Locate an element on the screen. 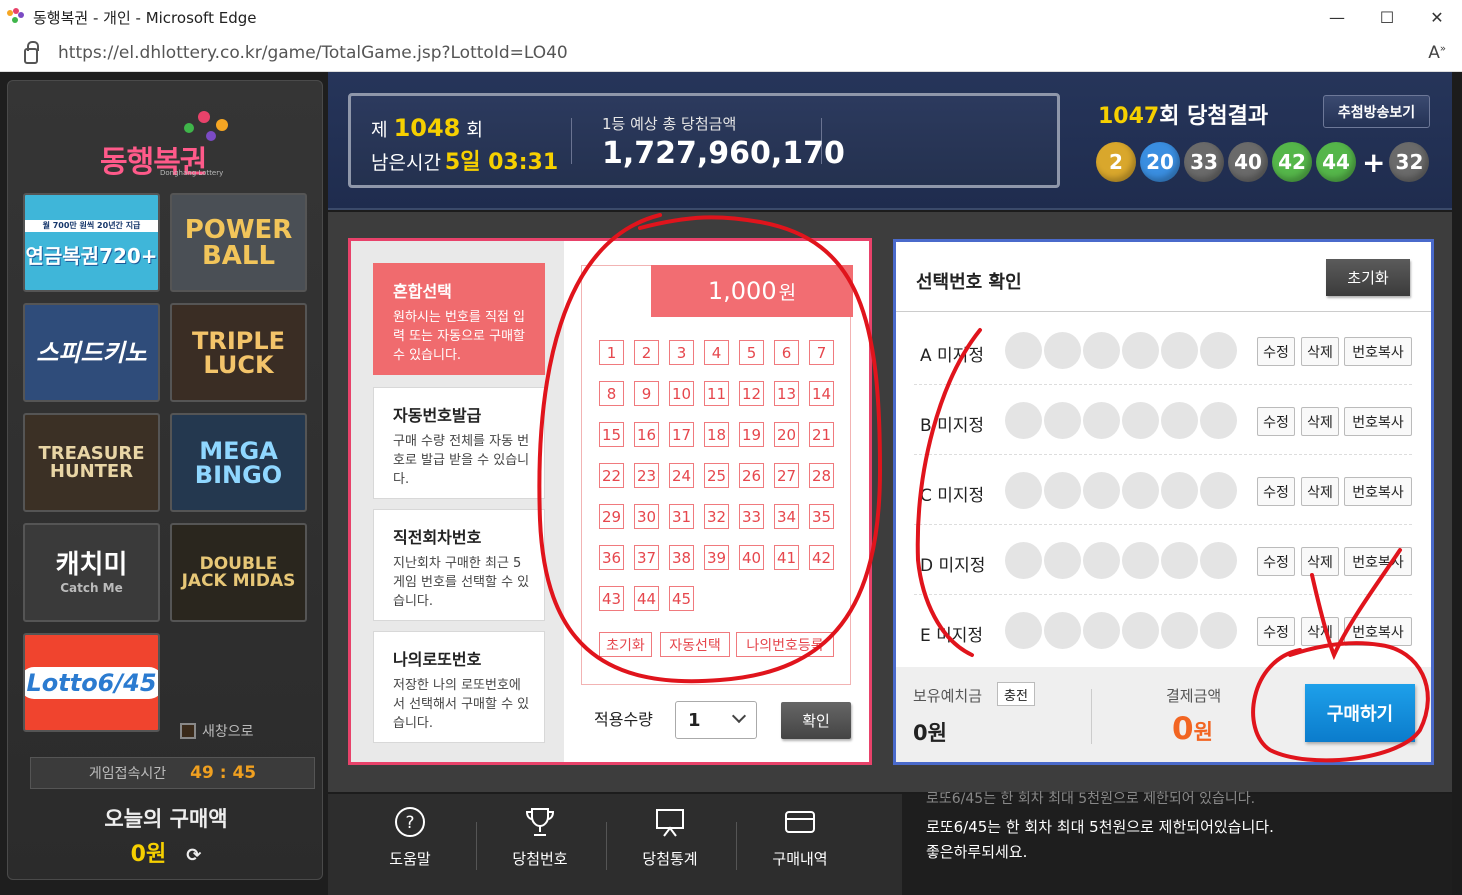 This screenshot has height=895, width=1462. game-tile-doublejack: DOUBLE JACK MIDAS is located at coordinates (238, 572).